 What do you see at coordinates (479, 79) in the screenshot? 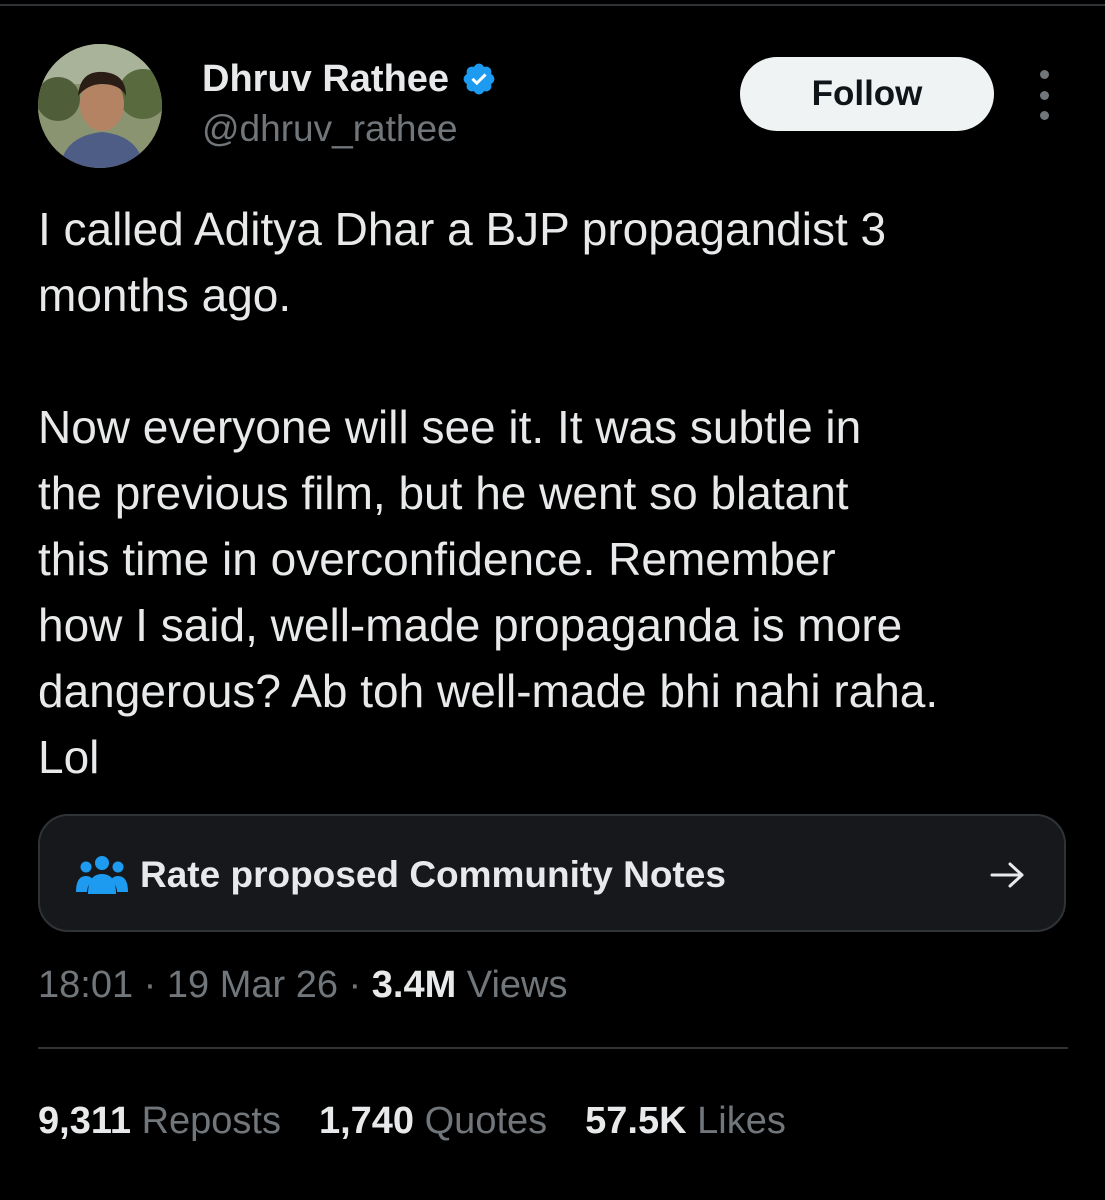
I see `verified-badge-icon` at bounding box center [479, 79].